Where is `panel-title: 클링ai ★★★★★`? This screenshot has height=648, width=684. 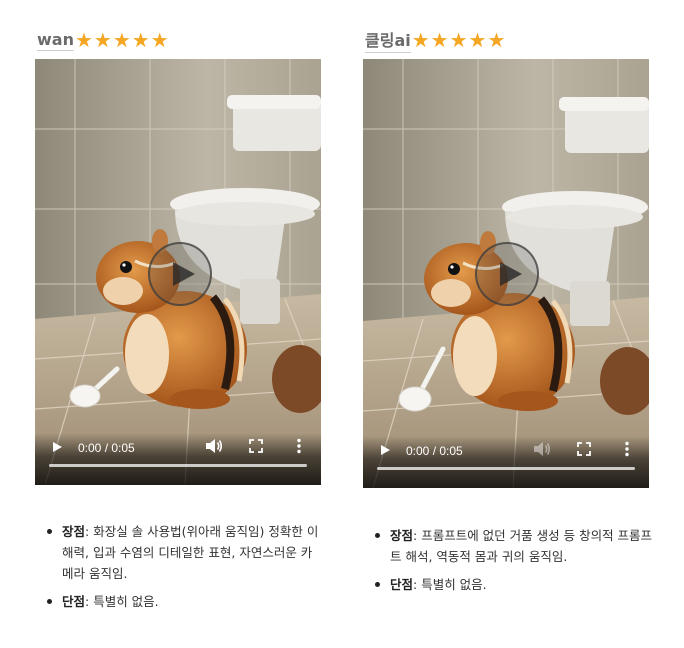
panel-title: 클링ai ★★★★★ is located at coordinates (436, 40).